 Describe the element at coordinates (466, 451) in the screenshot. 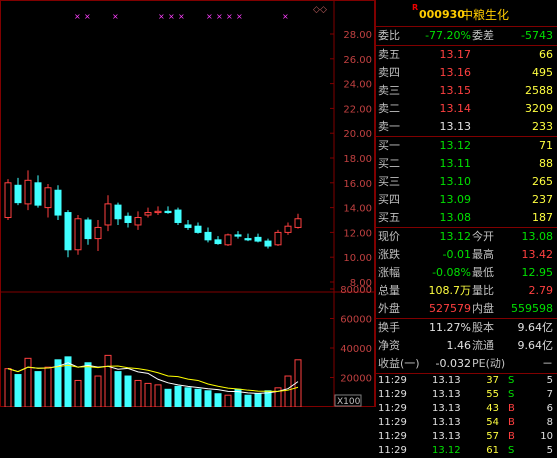

I see `tick-row: 11:29 13.12 61 S 5` at that location.